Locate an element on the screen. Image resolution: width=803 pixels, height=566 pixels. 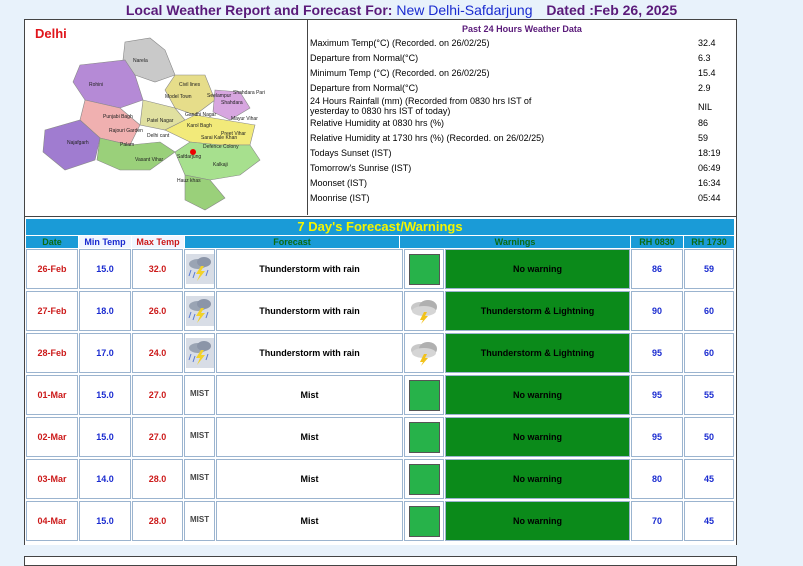
map-label: Hauz khas is located at coordinates (189, 181).